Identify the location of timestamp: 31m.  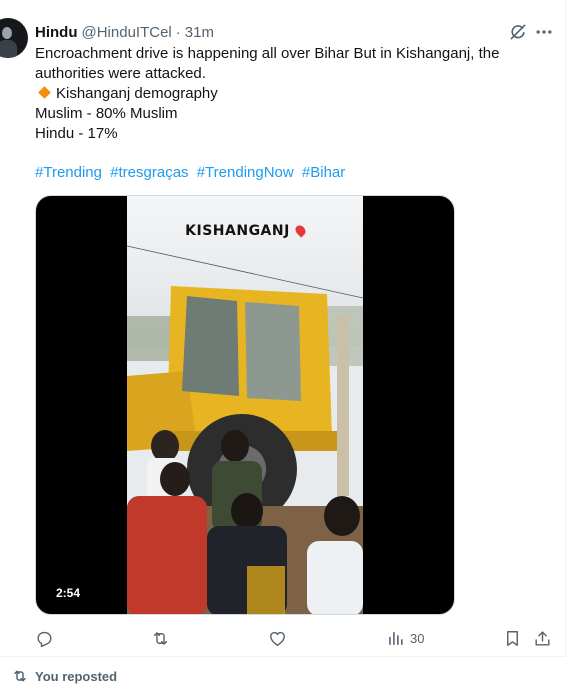
(199, 32).